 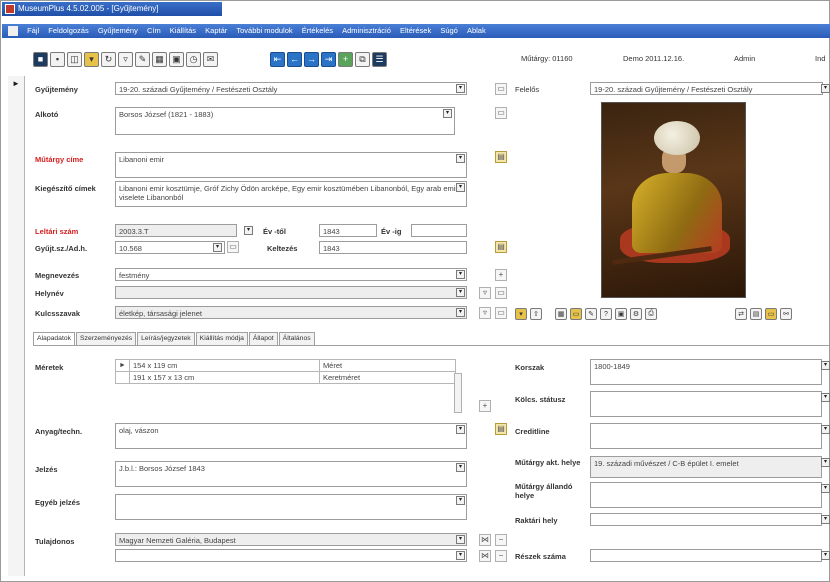 I want to click on mutargy-cime-note-icon: ▤, so click(x=501, y=157).